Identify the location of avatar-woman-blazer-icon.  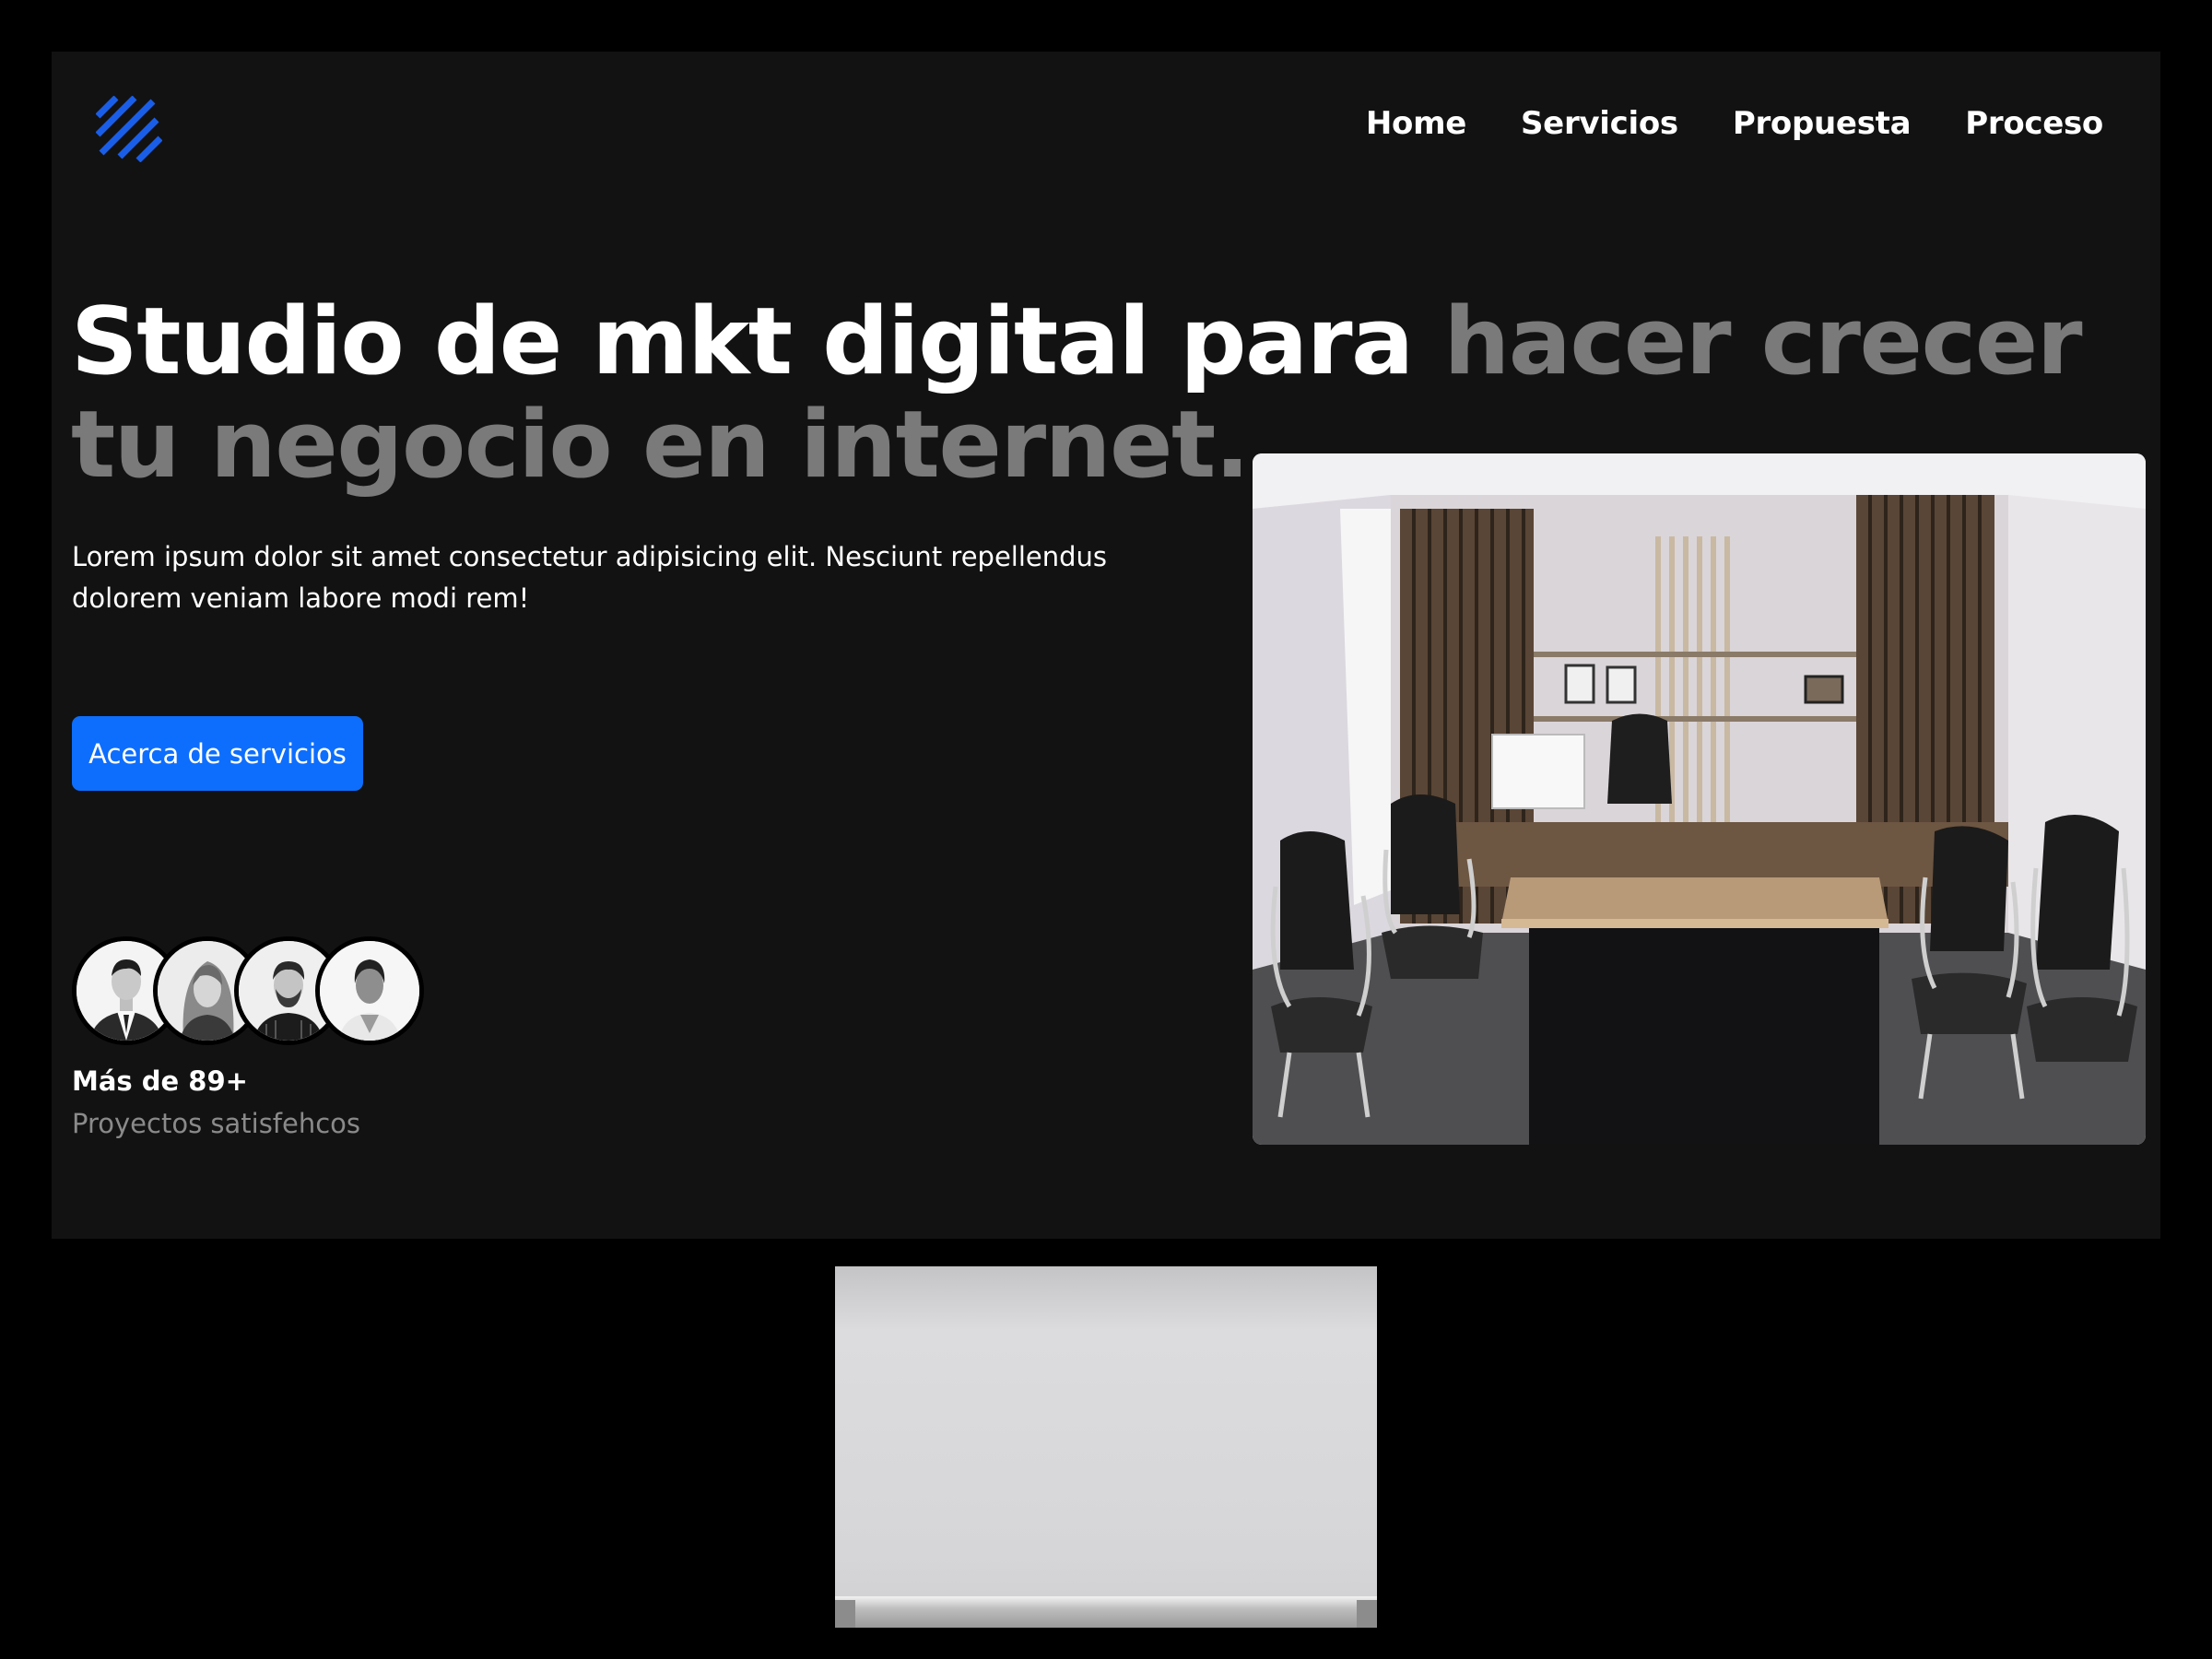
(369, 991).